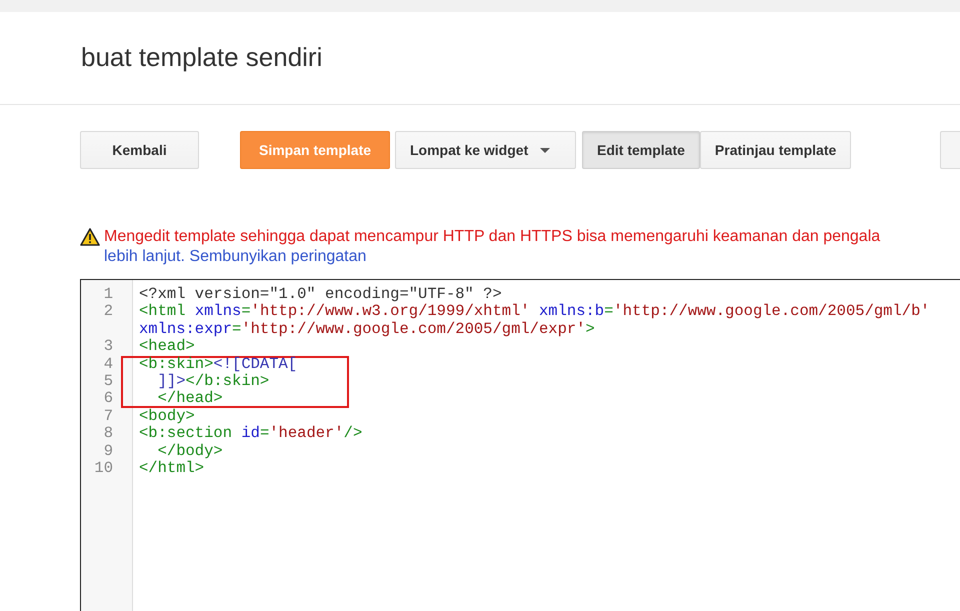  Describe the element at coordinates (189, 451) in the screenshot. I see `code-line: </body>` at that location.